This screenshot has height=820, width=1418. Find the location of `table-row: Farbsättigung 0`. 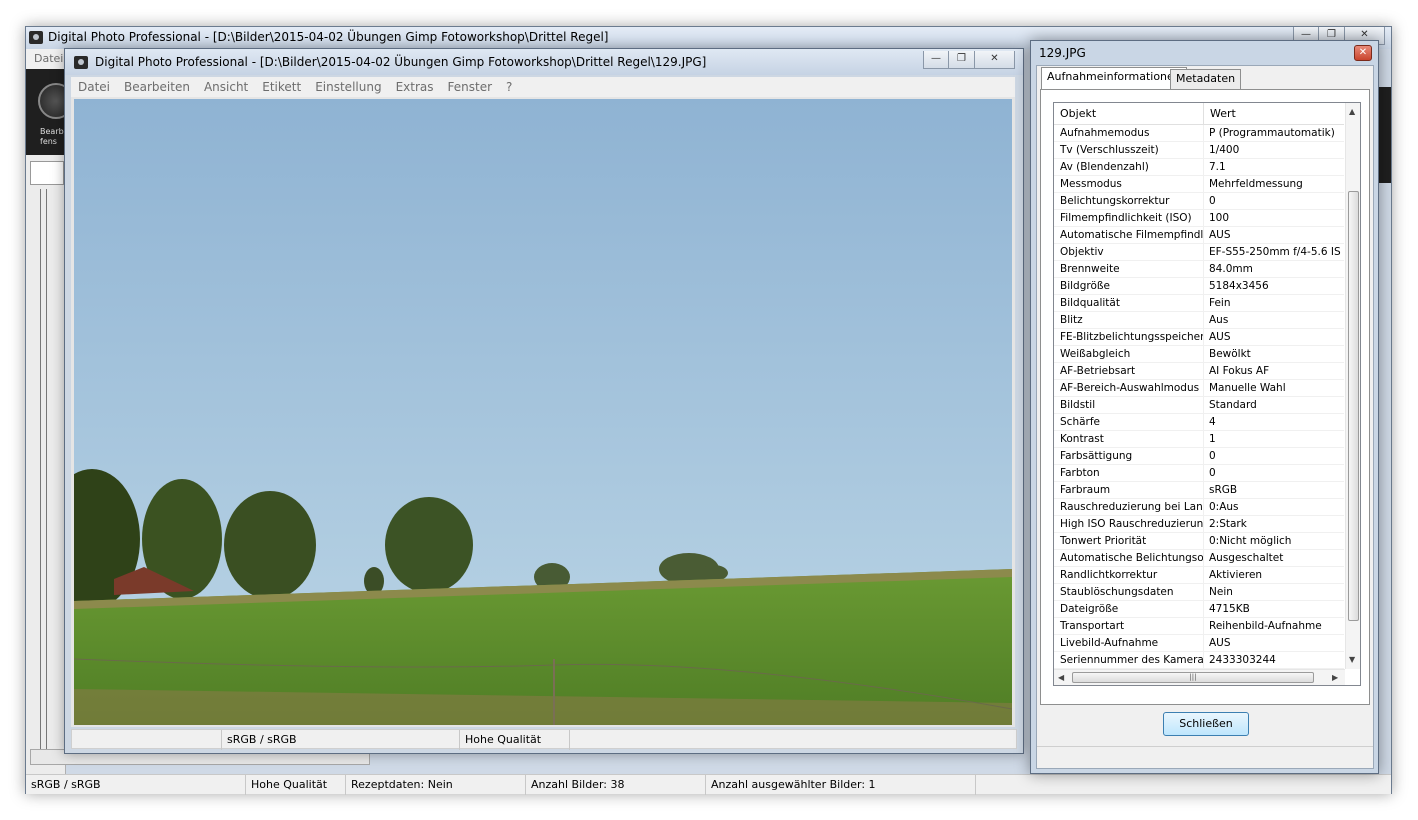

table-row: Farbsättigung 0 is located at coordinates (1199, 456).